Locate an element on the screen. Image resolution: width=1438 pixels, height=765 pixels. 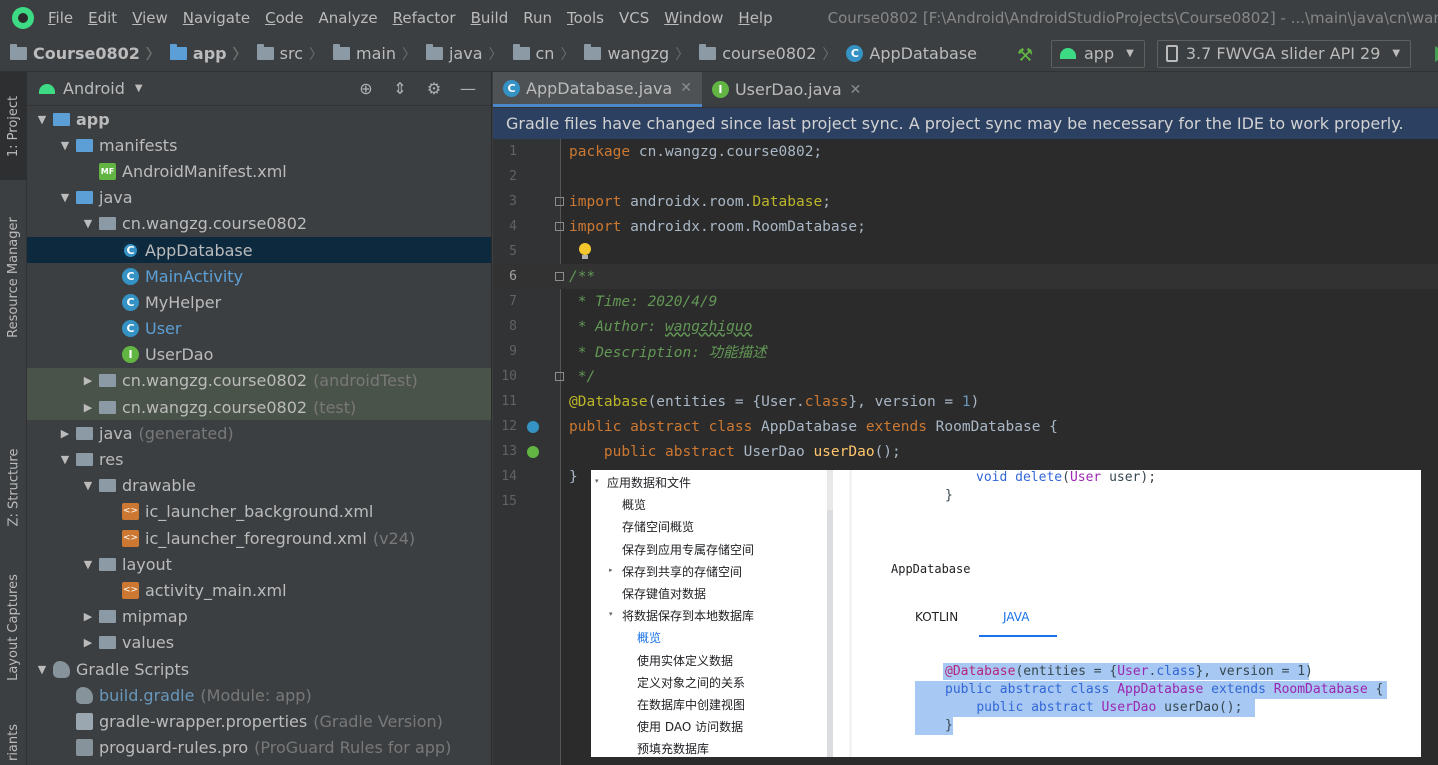
doc-nav-item: 使用实体定义数据 is located at coordinates (685, 660).